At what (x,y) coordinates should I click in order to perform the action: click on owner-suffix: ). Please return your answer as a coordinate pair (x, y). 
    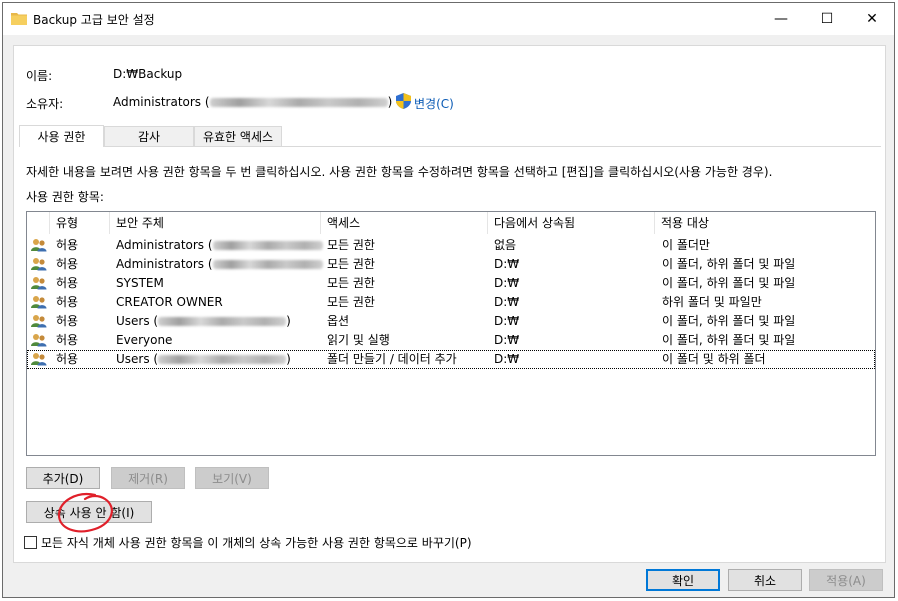
    Looking at the image, I should click on (390, 102).